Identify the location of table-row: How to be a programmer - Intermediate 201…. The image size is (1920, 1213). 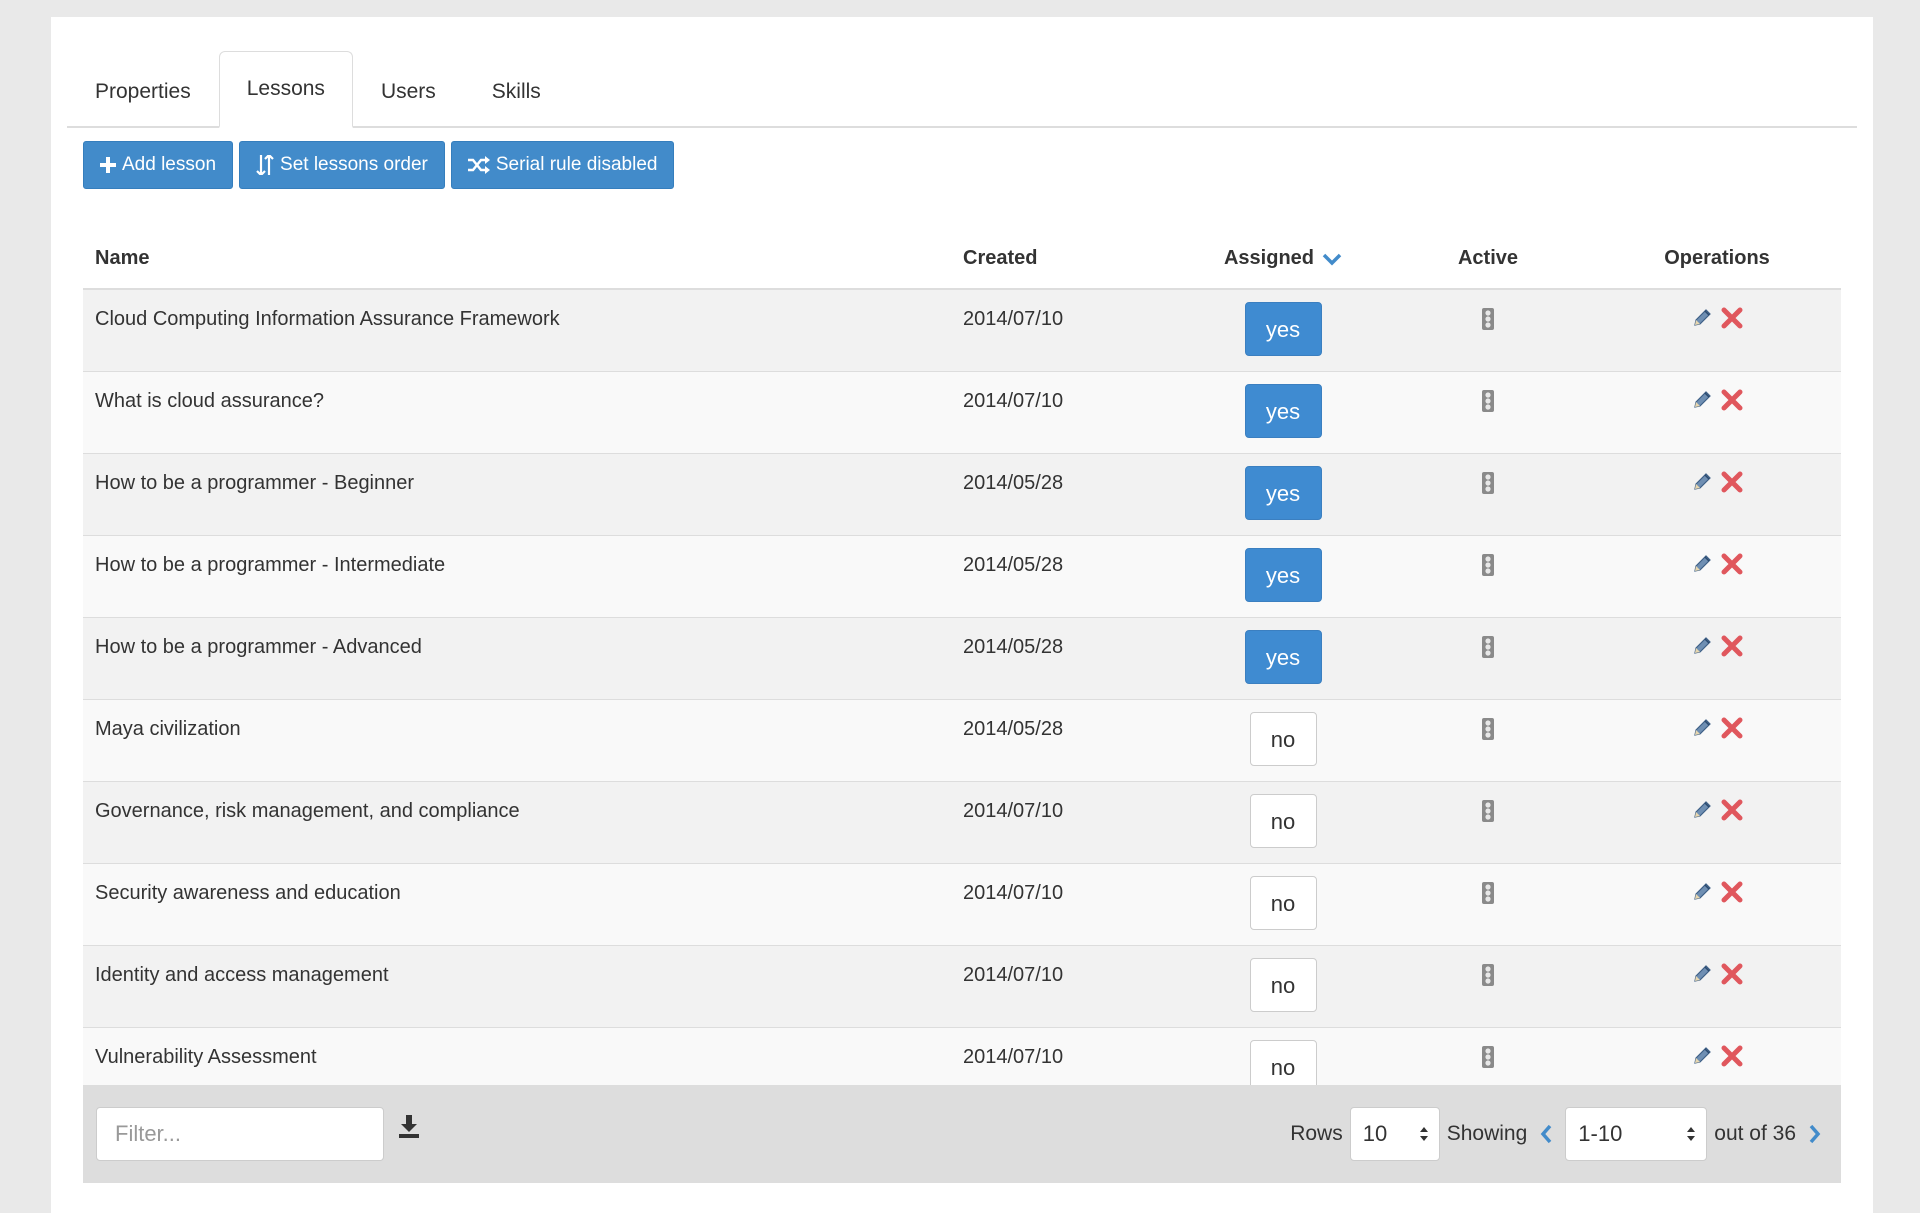
(962, 577).